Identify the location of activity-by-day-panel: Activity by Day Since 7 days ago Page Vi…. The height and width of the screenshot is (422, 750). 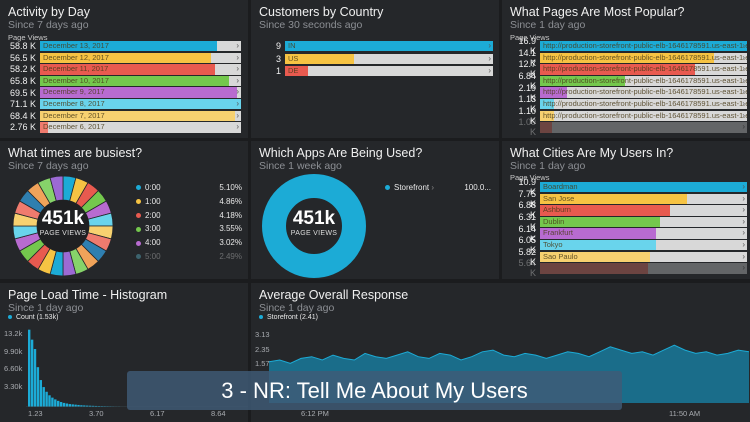
(124, 69).